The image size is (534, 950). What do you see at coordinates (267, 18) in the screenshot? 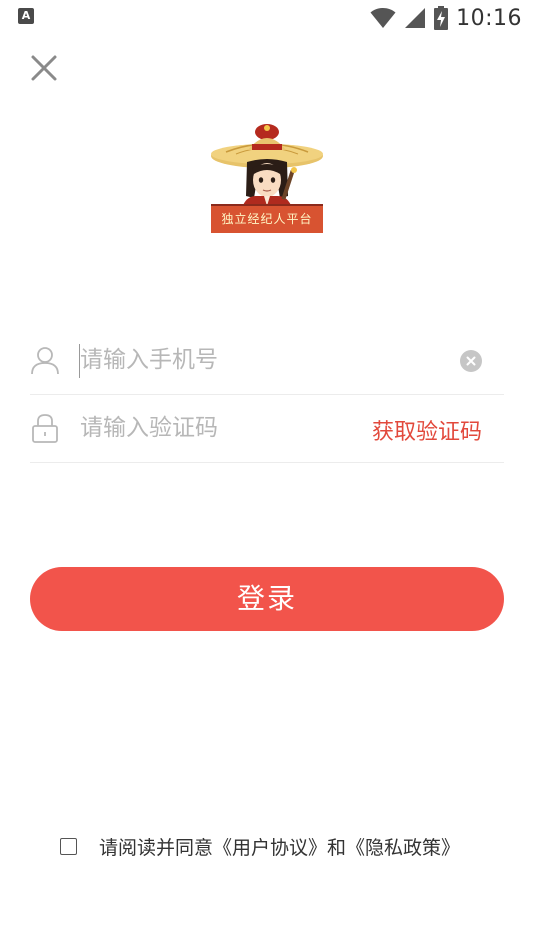
I see `status-bar: A 10:16` at bounding box center [267, 18].